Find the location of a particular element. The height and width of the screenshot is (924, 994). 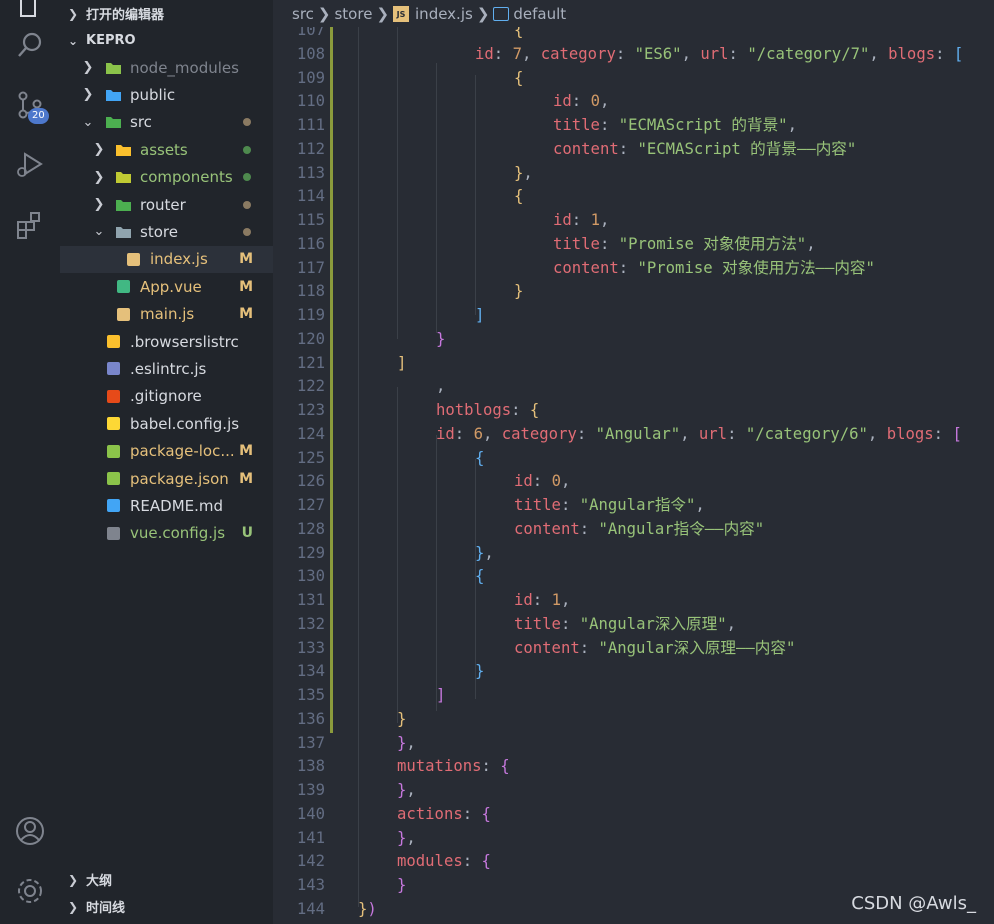

tree-item-label: assets is located at coordinates (164, 149).